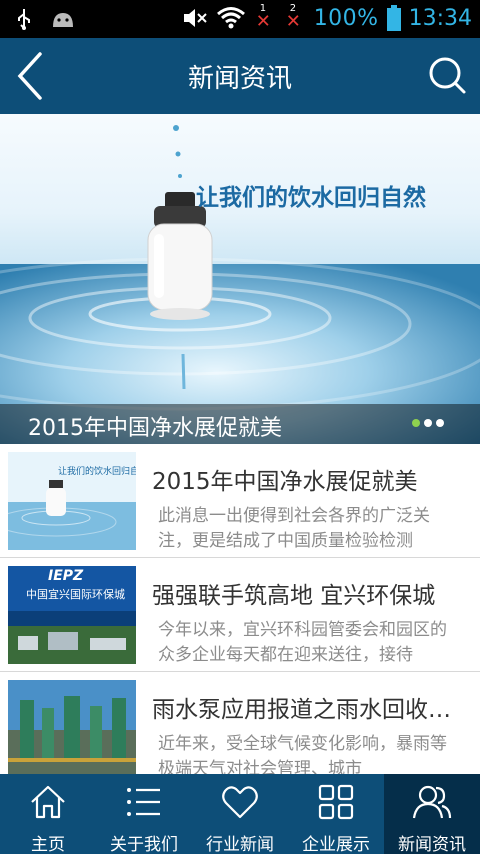  I want to click on carousel-indicator, so click(428, 423).